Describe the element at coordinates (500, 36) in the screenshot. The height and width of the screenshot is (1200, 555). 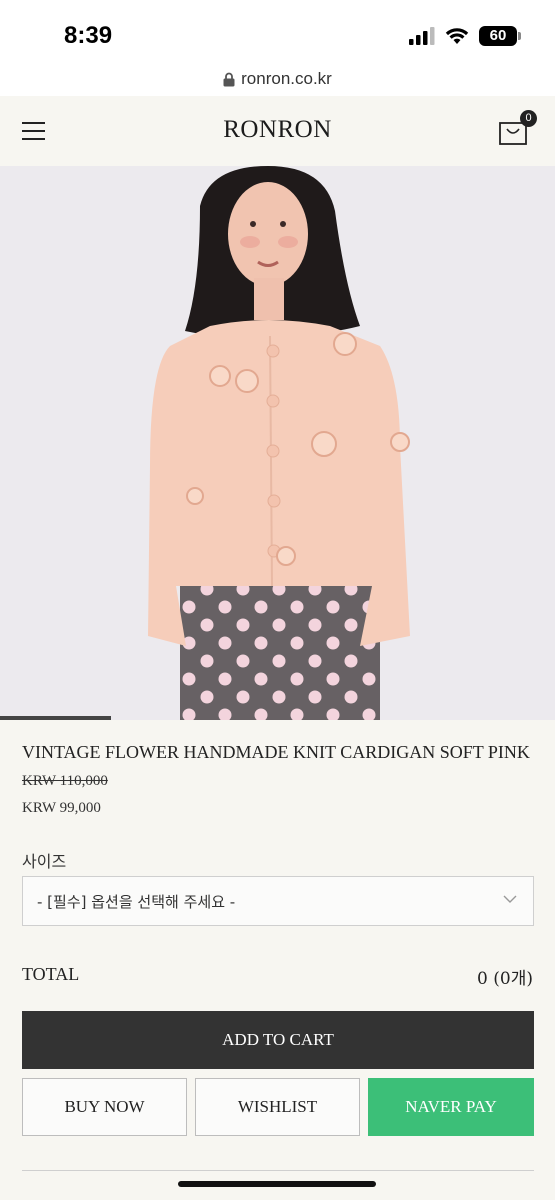
I see `battery-indicator: 60` at that location.